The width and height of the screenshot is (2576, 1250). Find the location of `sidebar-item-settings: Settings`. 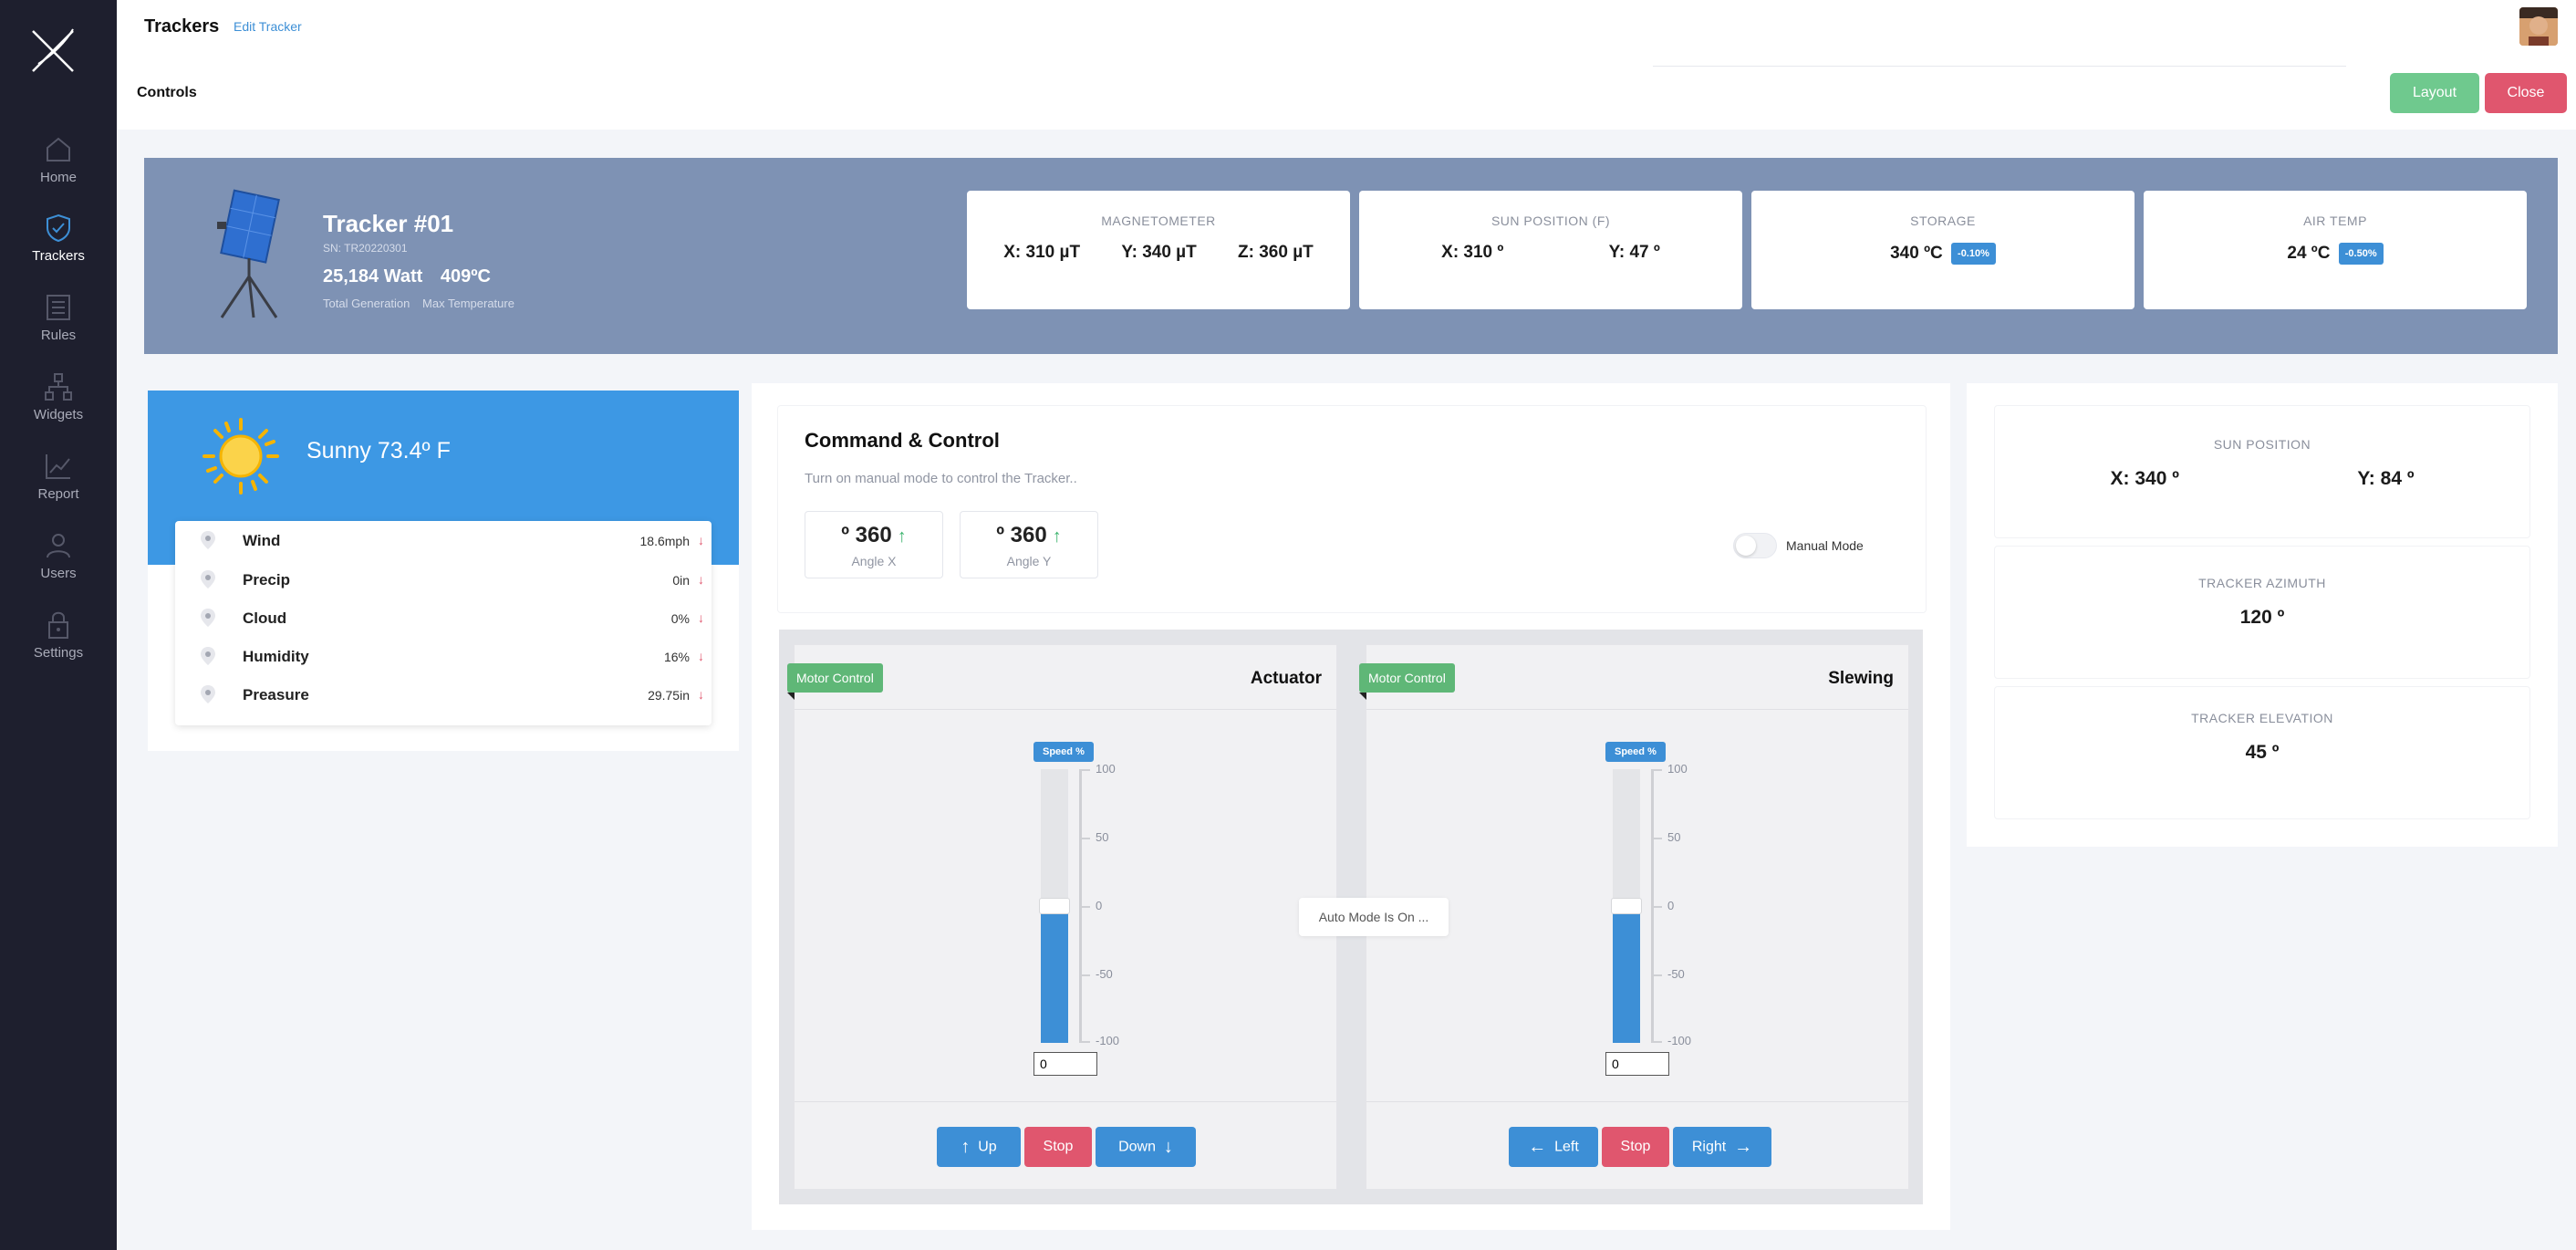

sidebar-item-settings: Settings is located at coordinates (58, 646).